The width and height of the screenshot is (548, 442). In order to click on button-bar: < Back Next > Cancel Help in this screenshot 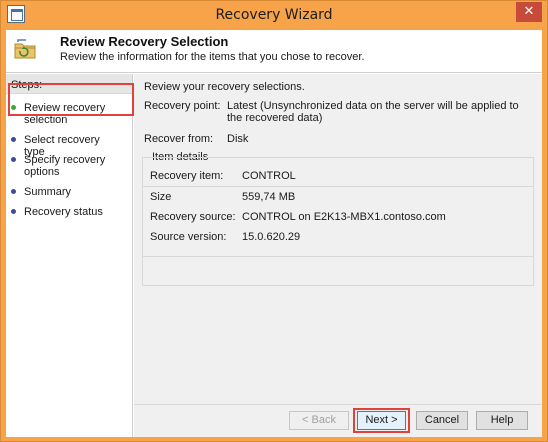, I will do `click(338, 420)`.